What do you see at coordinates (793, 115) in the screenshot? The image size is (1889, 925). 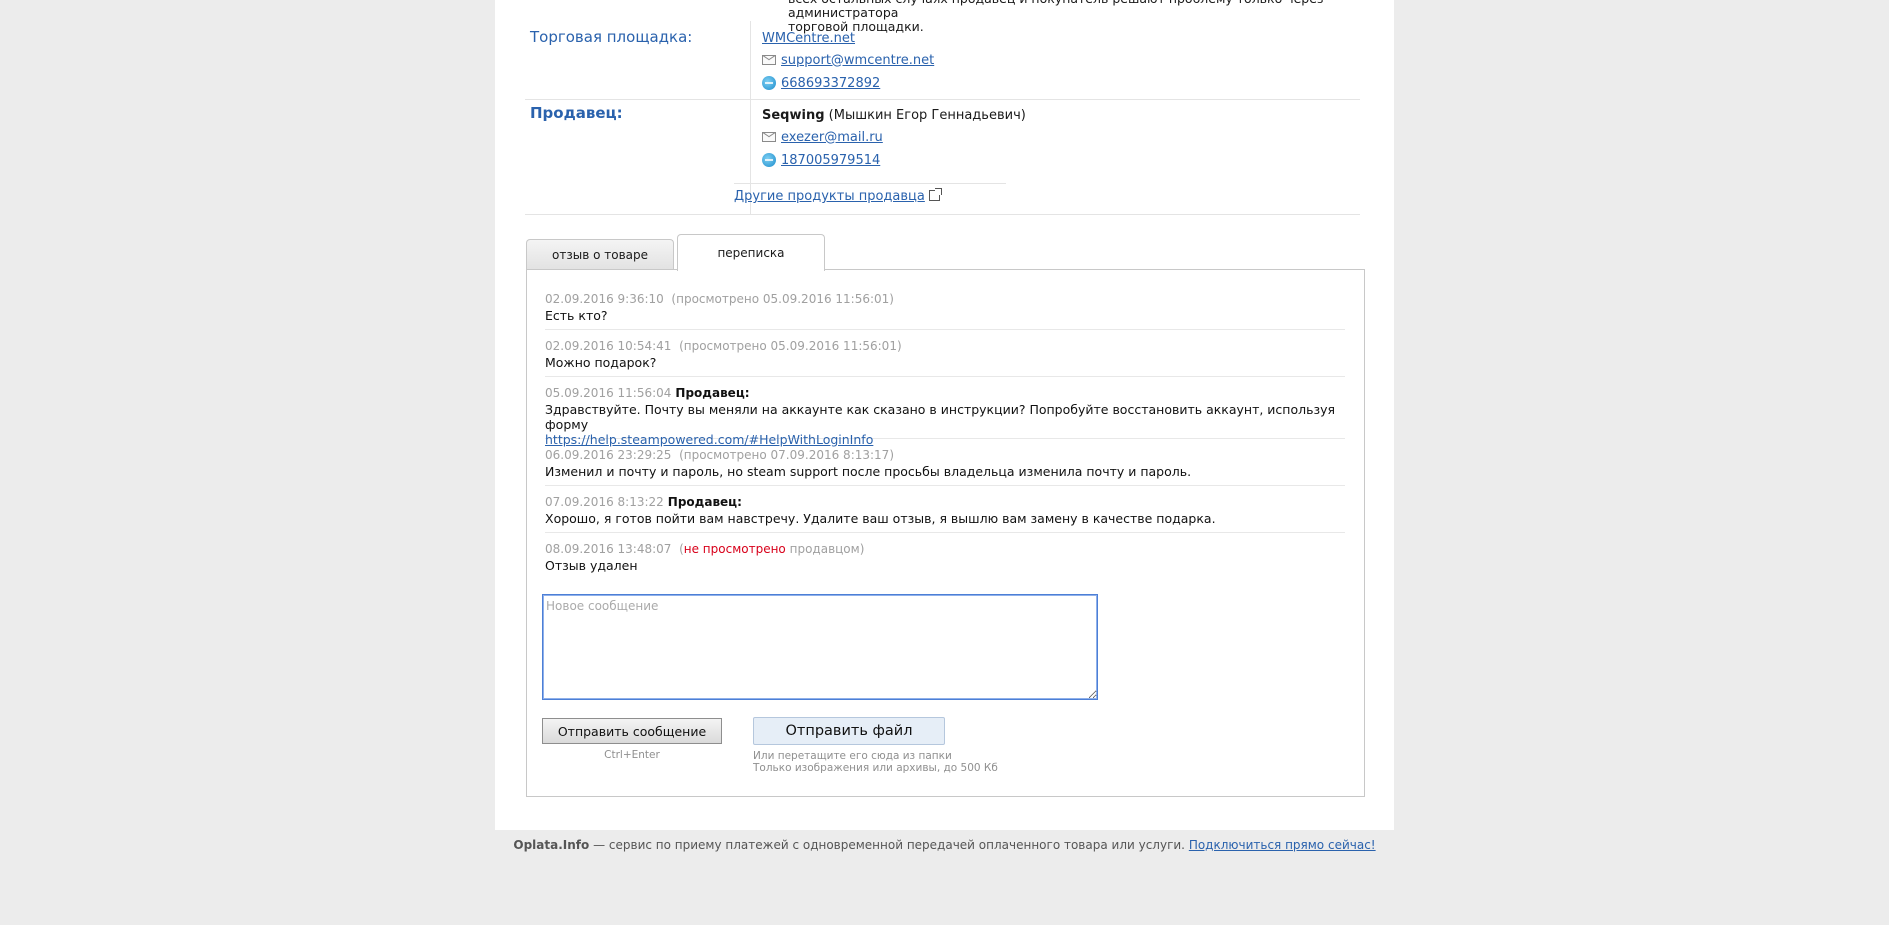 I see `seller-nick: Seqwing` at bounding box center [793, 115].